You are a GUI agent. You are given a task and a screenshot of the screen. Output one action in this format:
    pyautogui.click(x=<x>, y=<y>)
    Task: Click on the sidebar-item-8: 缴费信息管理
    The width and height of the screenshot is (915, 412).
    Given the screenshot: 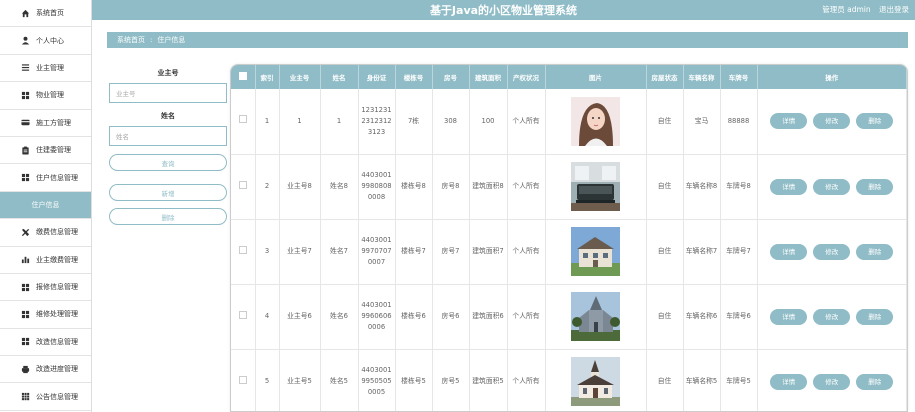 What is the action you would take?
    pyautogui.click(x=45, y=233)
    